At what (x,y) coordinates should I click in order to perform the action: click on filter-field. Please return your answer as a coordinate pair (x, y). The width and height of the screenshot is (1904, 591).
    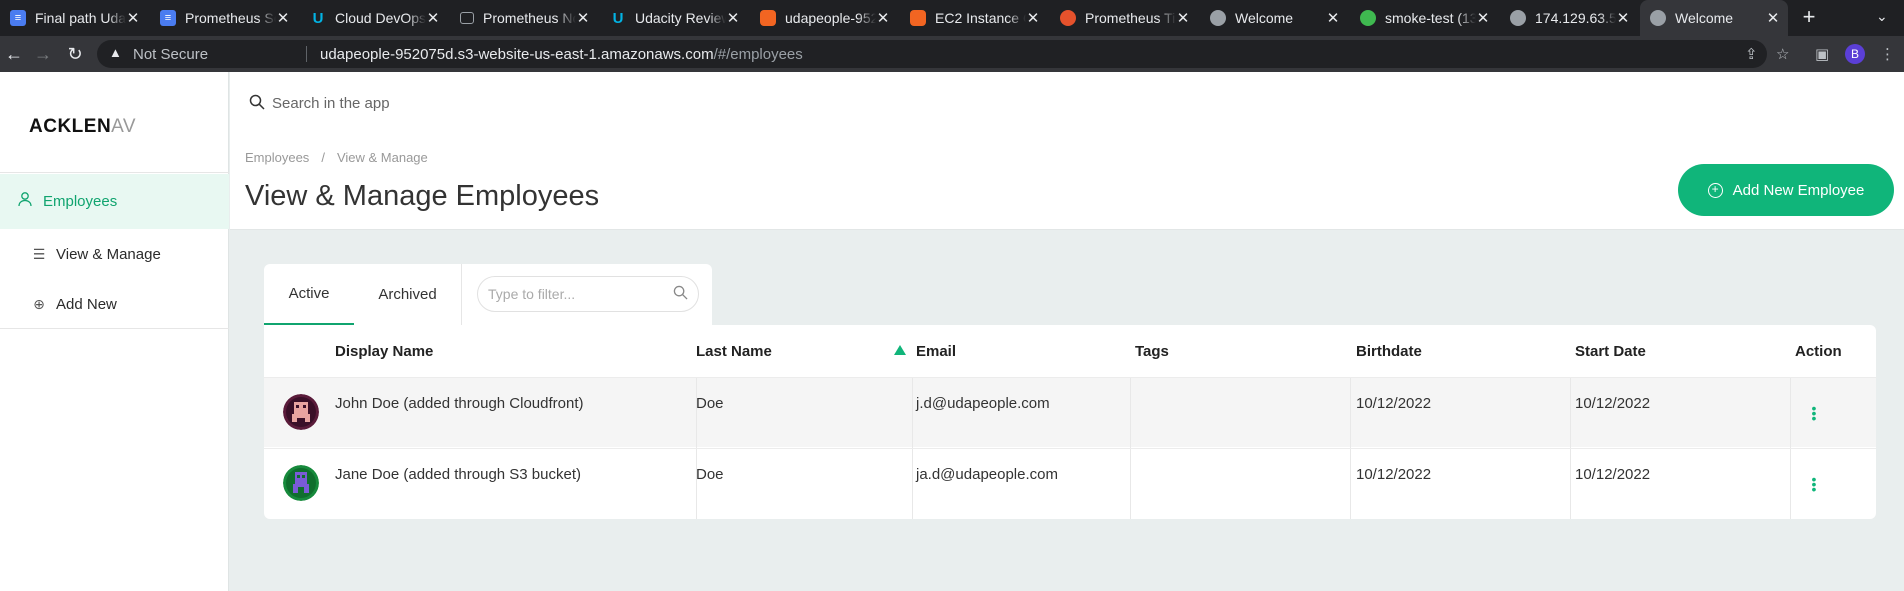
    Looking at the image, I should click on (588, 294).